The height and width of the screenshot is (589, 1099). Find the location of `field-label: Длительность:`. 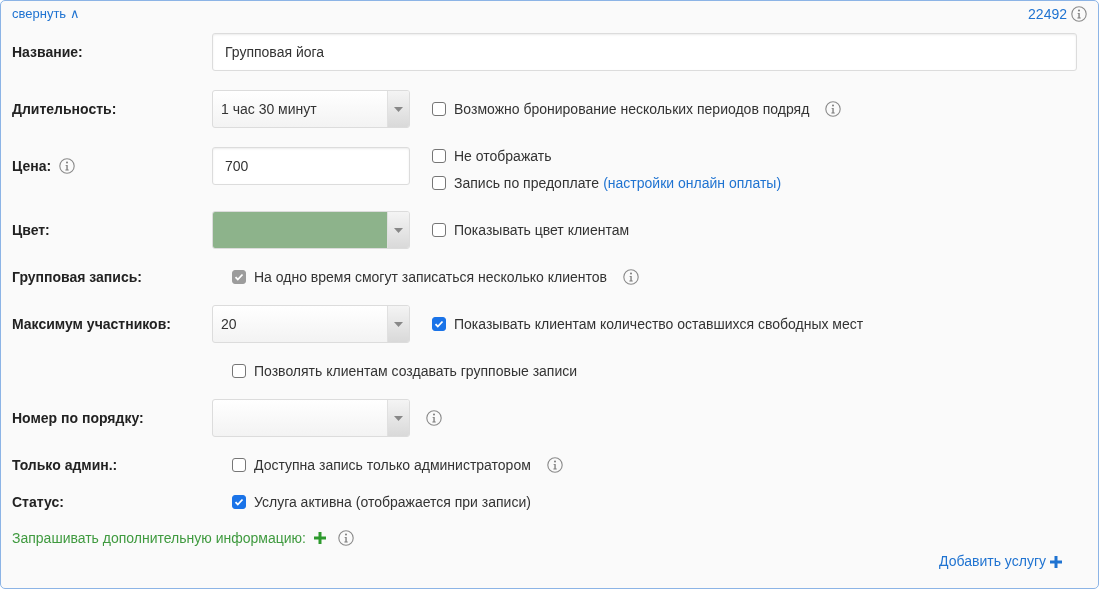

field-label: Длительность: is located at coordinates (64, 109).